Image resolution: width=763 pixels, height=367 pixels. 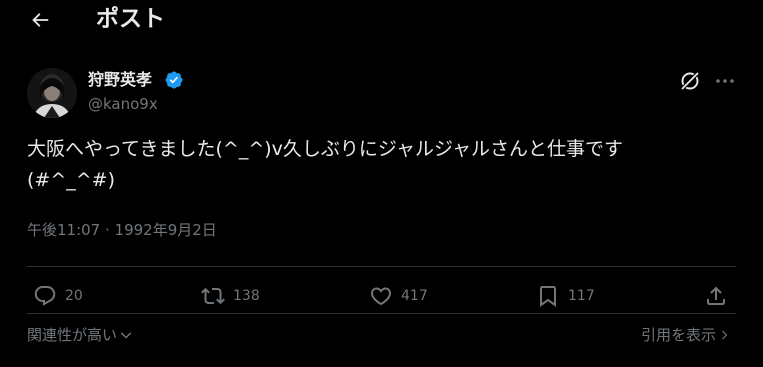 What do you see at coordinates (678, 335) in the screenshot?
I see `quotes-label: 引用を表示` at bounding box center [678, 335].